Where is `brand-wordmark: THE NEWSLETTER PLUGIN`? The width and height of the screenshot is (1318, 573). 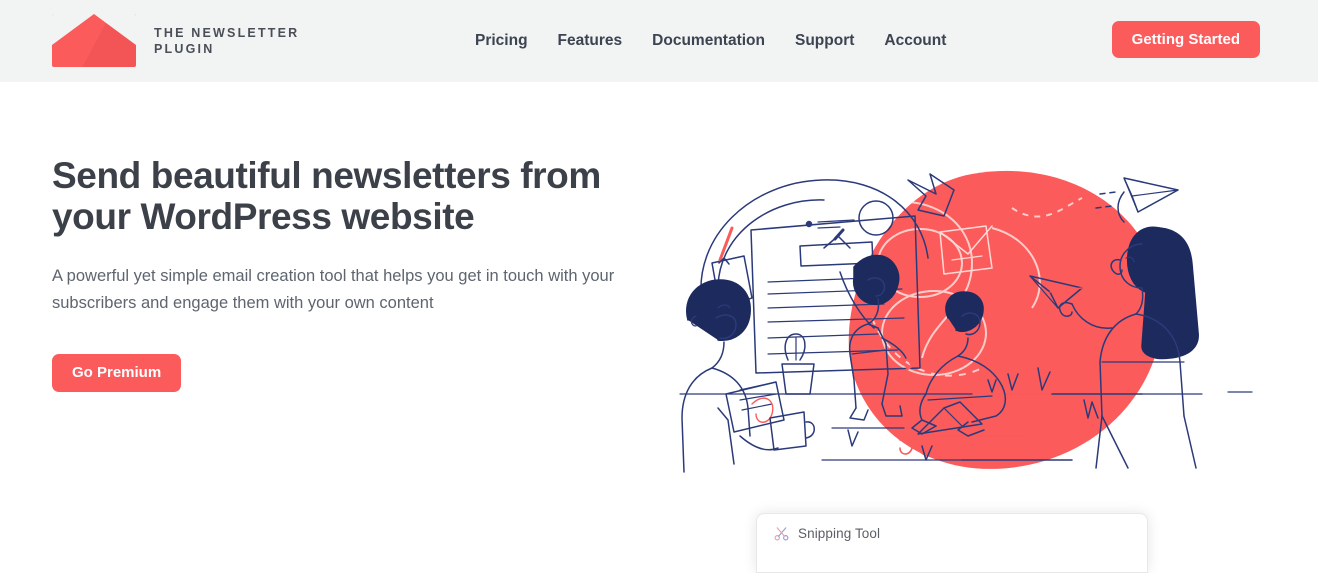 brand-wordmark: THE NEWSLETTER PLUGIN is located at coordinates (226, 41).